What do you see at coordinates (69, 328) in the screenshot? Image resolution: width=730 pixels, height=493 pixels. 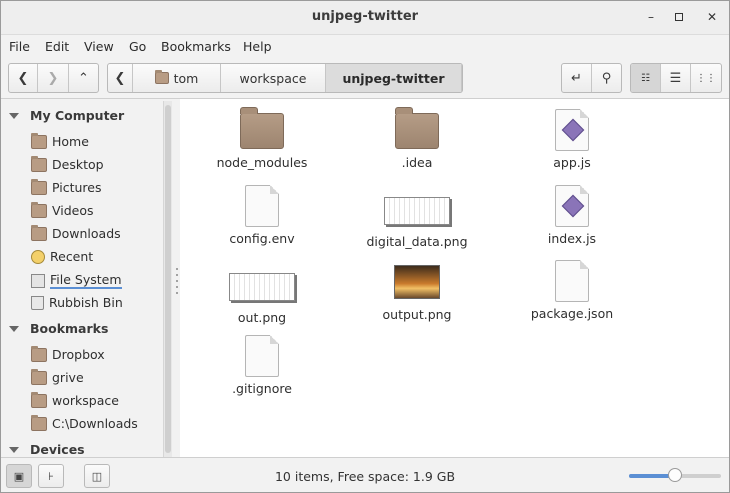 I see `sidebar-section-title: Bookmarks` at bounding box center [69, 328].